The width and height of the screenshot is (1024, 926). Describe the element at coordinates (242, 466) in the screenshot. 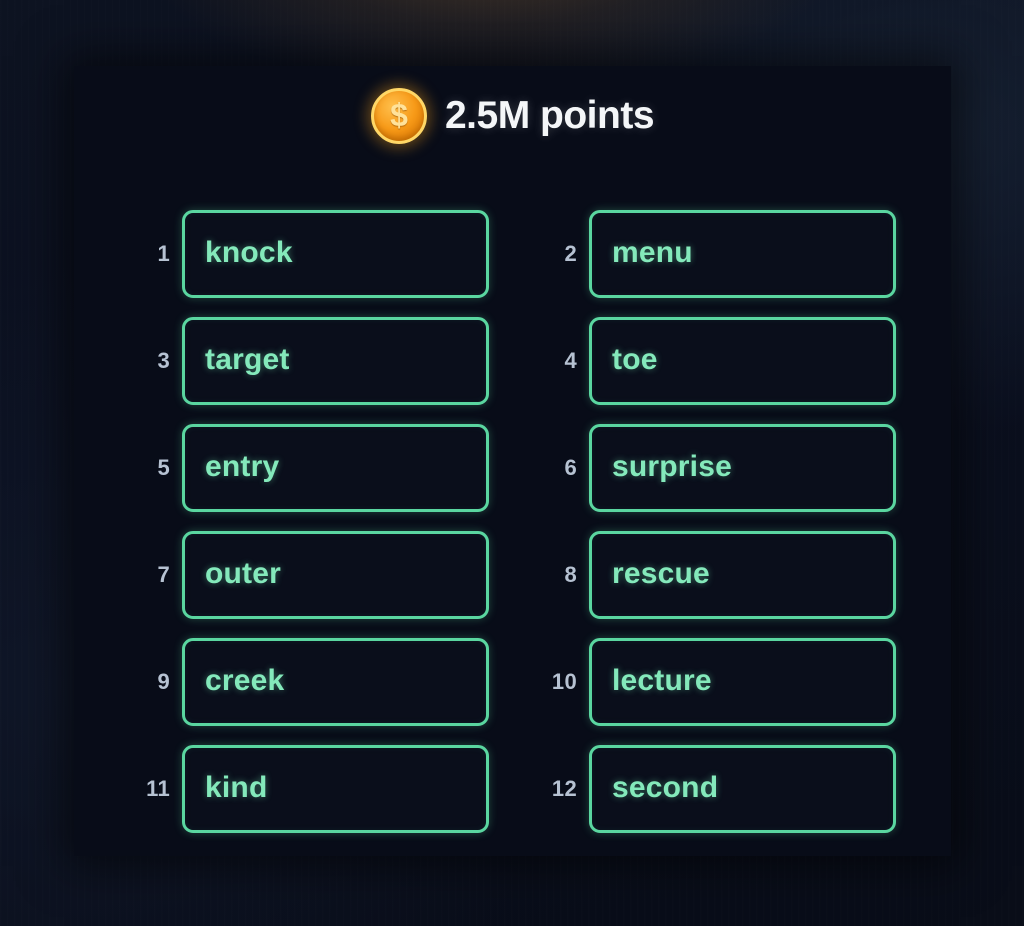

I see `word-text: entry` at that location.